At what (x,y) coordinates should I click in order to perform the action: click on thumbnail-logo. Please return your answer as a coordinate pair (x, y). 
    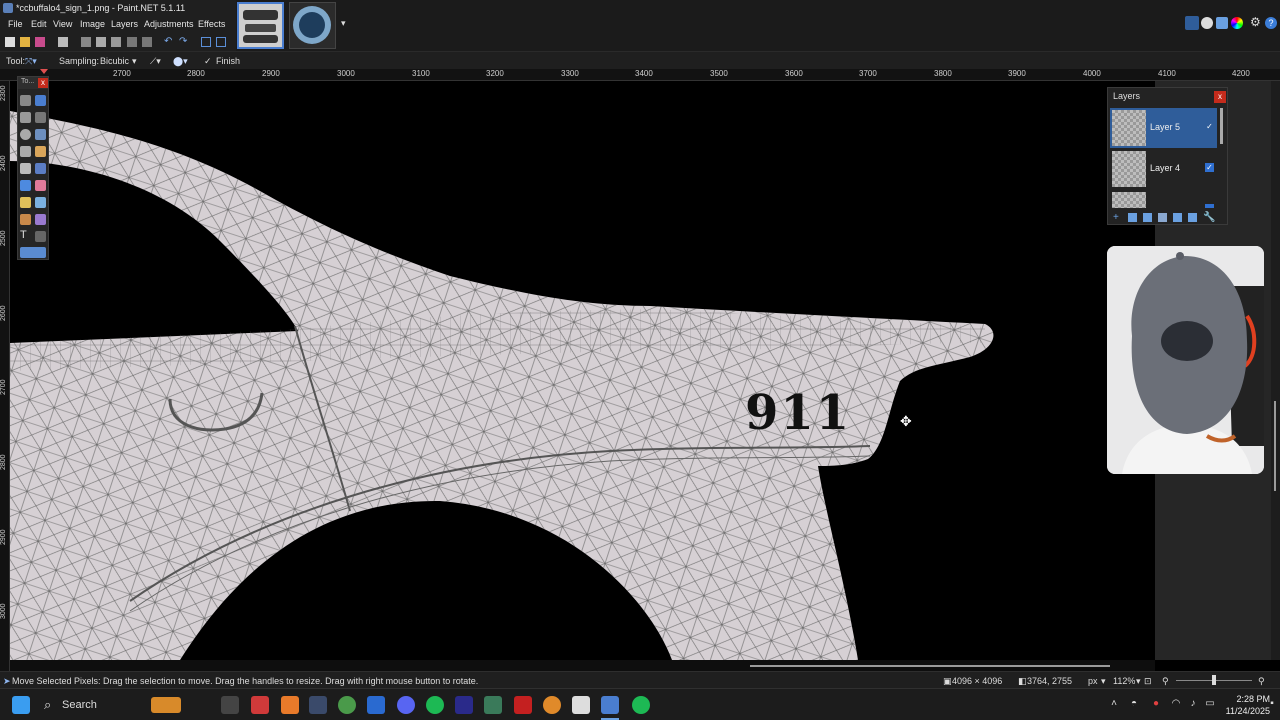
    Looking at the image, I should click on (312, 25).